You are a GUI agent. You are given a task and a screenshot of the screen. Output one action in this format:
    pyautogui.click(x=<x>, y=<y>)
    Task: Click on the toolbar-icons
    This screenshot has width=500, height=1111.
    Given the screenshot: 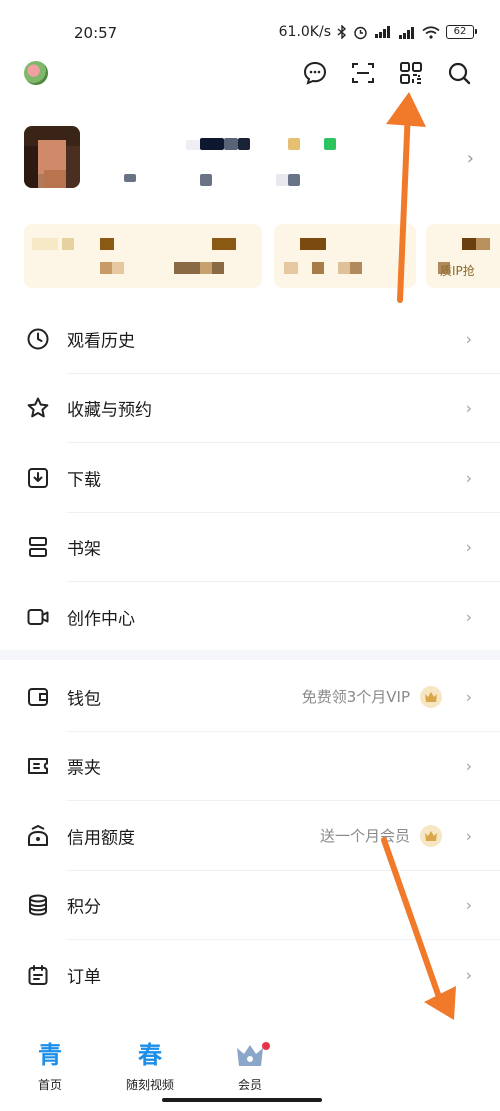 What is the action you would take?
    pyautogui.click(x=387, y=73)
    